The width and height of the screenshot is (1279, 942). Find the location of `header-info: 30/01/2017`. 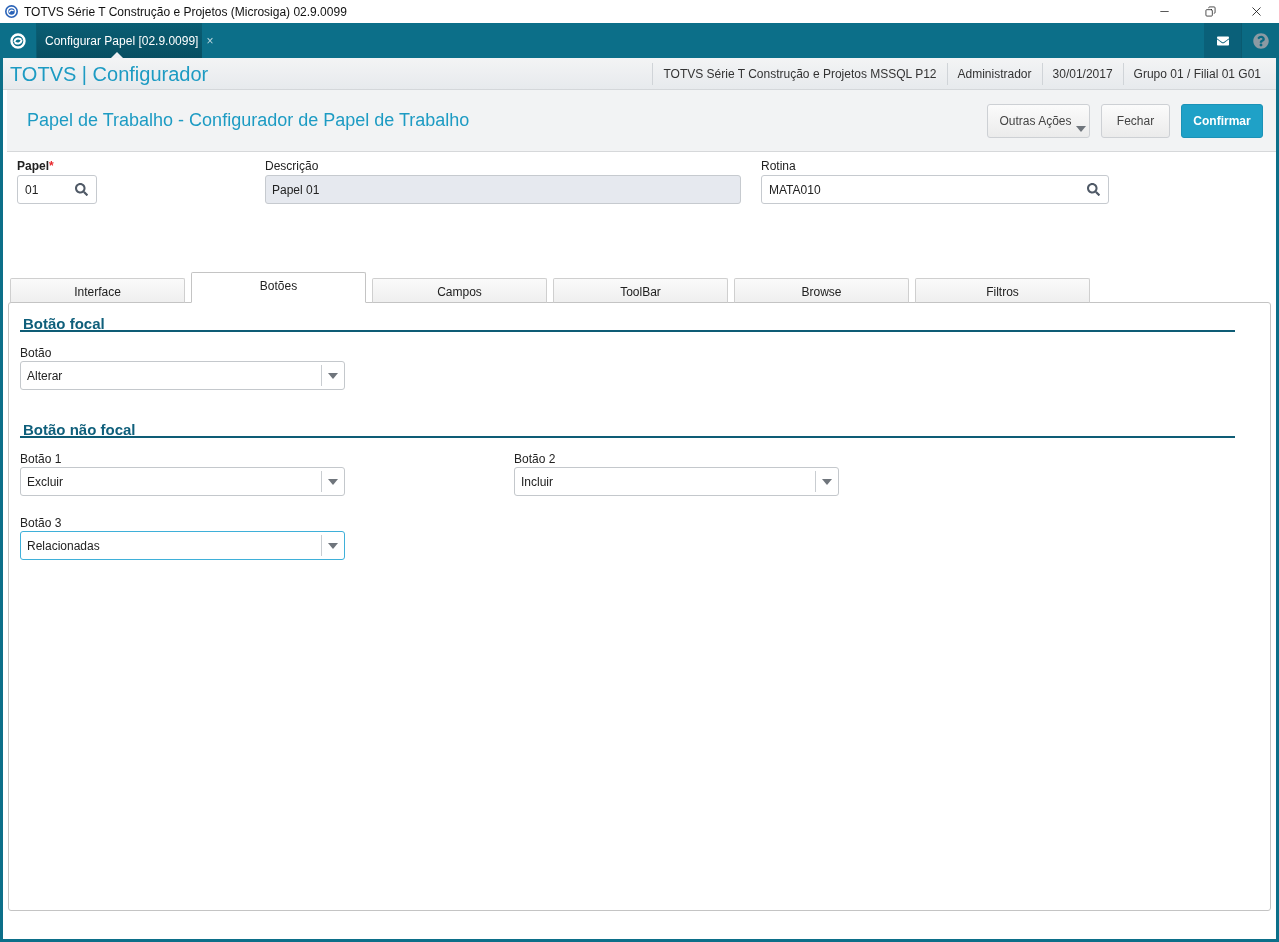

header-info: 30/01/2017 is located at coordinates (1082, 74).